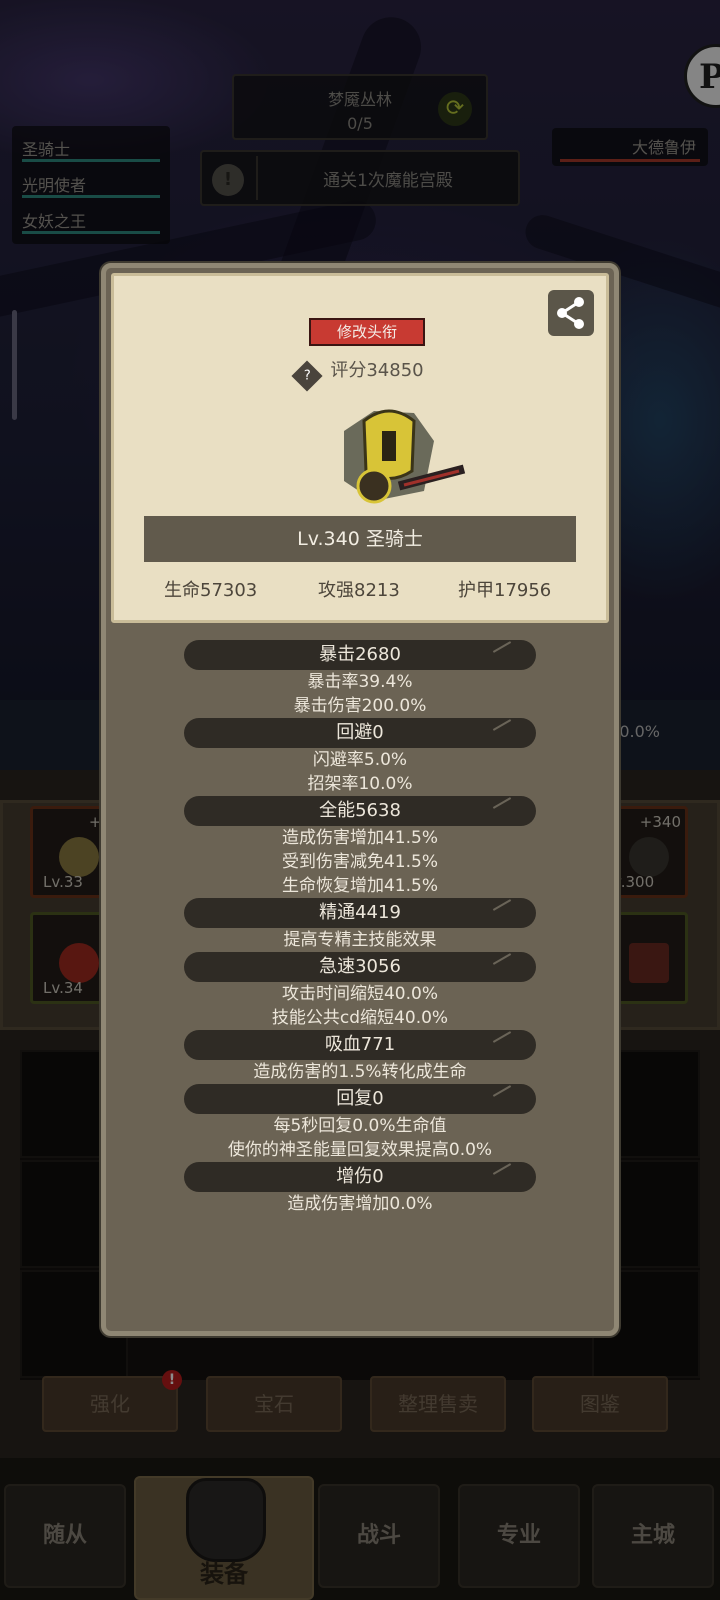 This screenshot has width=720, height=1600. What do you see at coordinates (211, 590) in the screenshot?
I see `stat-hp: 生命57303` at bounding box center [211, 590].